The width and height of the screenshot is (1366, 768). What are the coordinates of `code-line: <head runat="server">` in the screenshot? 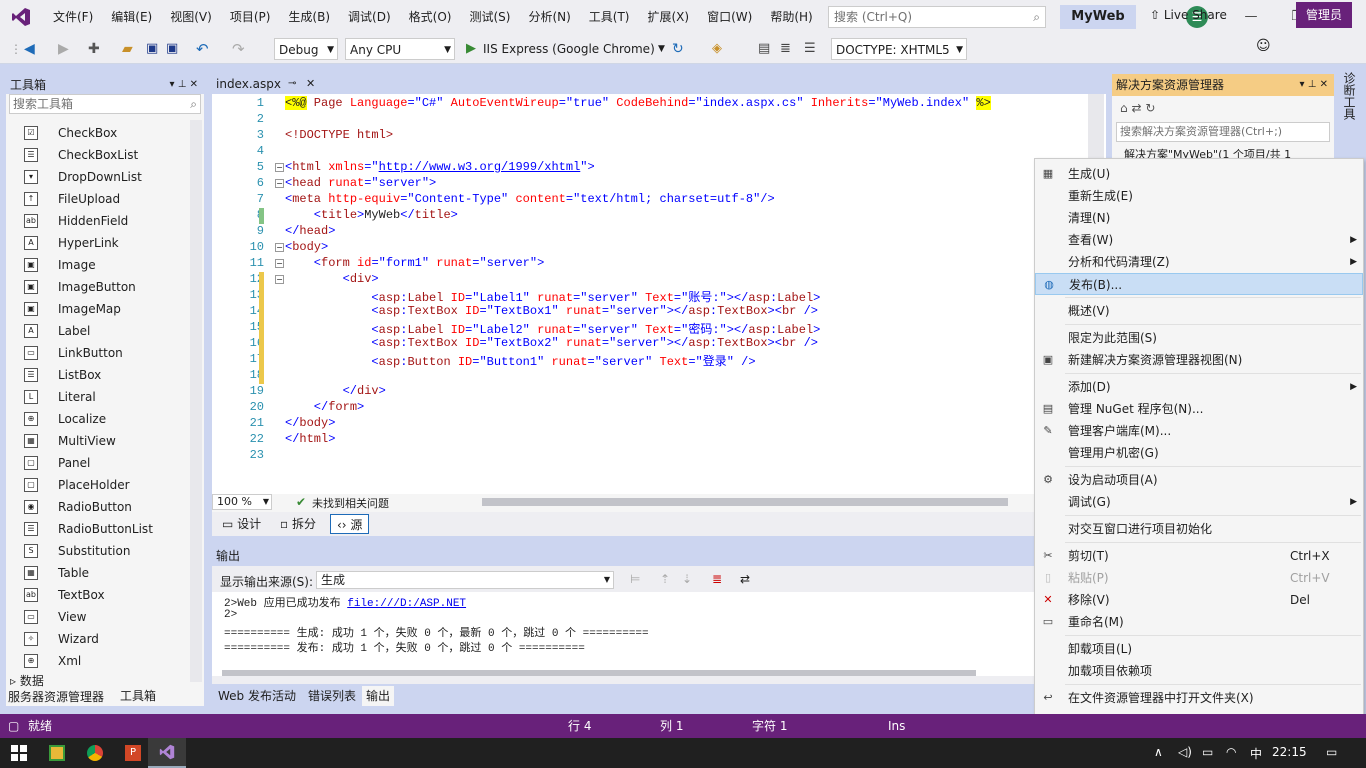 It's located at (360, 183).